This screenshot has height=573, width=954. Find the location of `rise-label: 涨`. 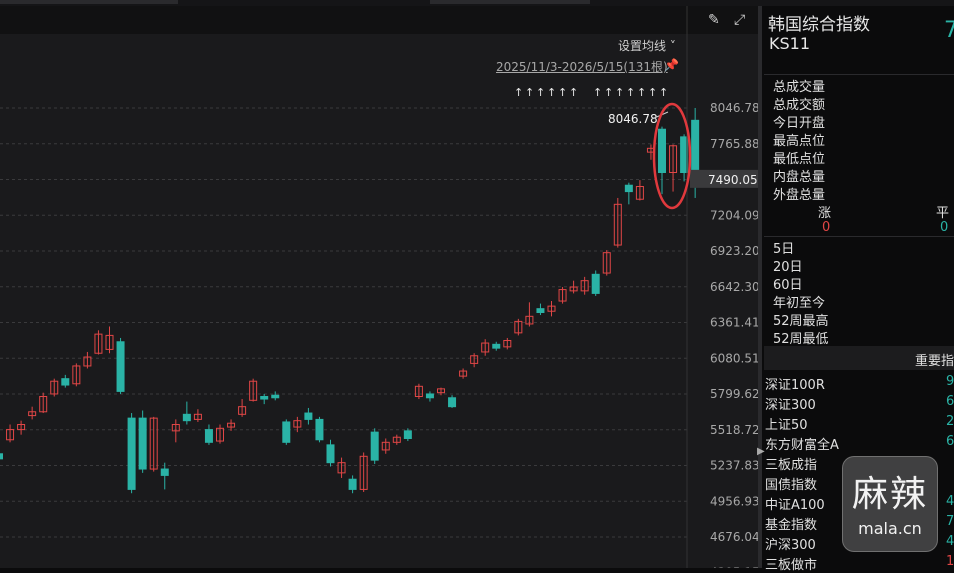

rise-label: 涨 is located at coordinates (825, 213).